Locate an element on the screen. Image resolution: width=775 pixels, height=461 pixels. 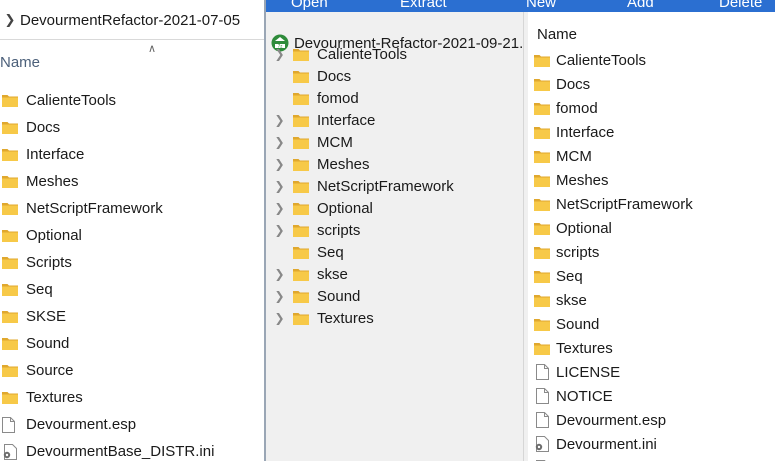
file-row: Textures is located at coordinates (651, 348).